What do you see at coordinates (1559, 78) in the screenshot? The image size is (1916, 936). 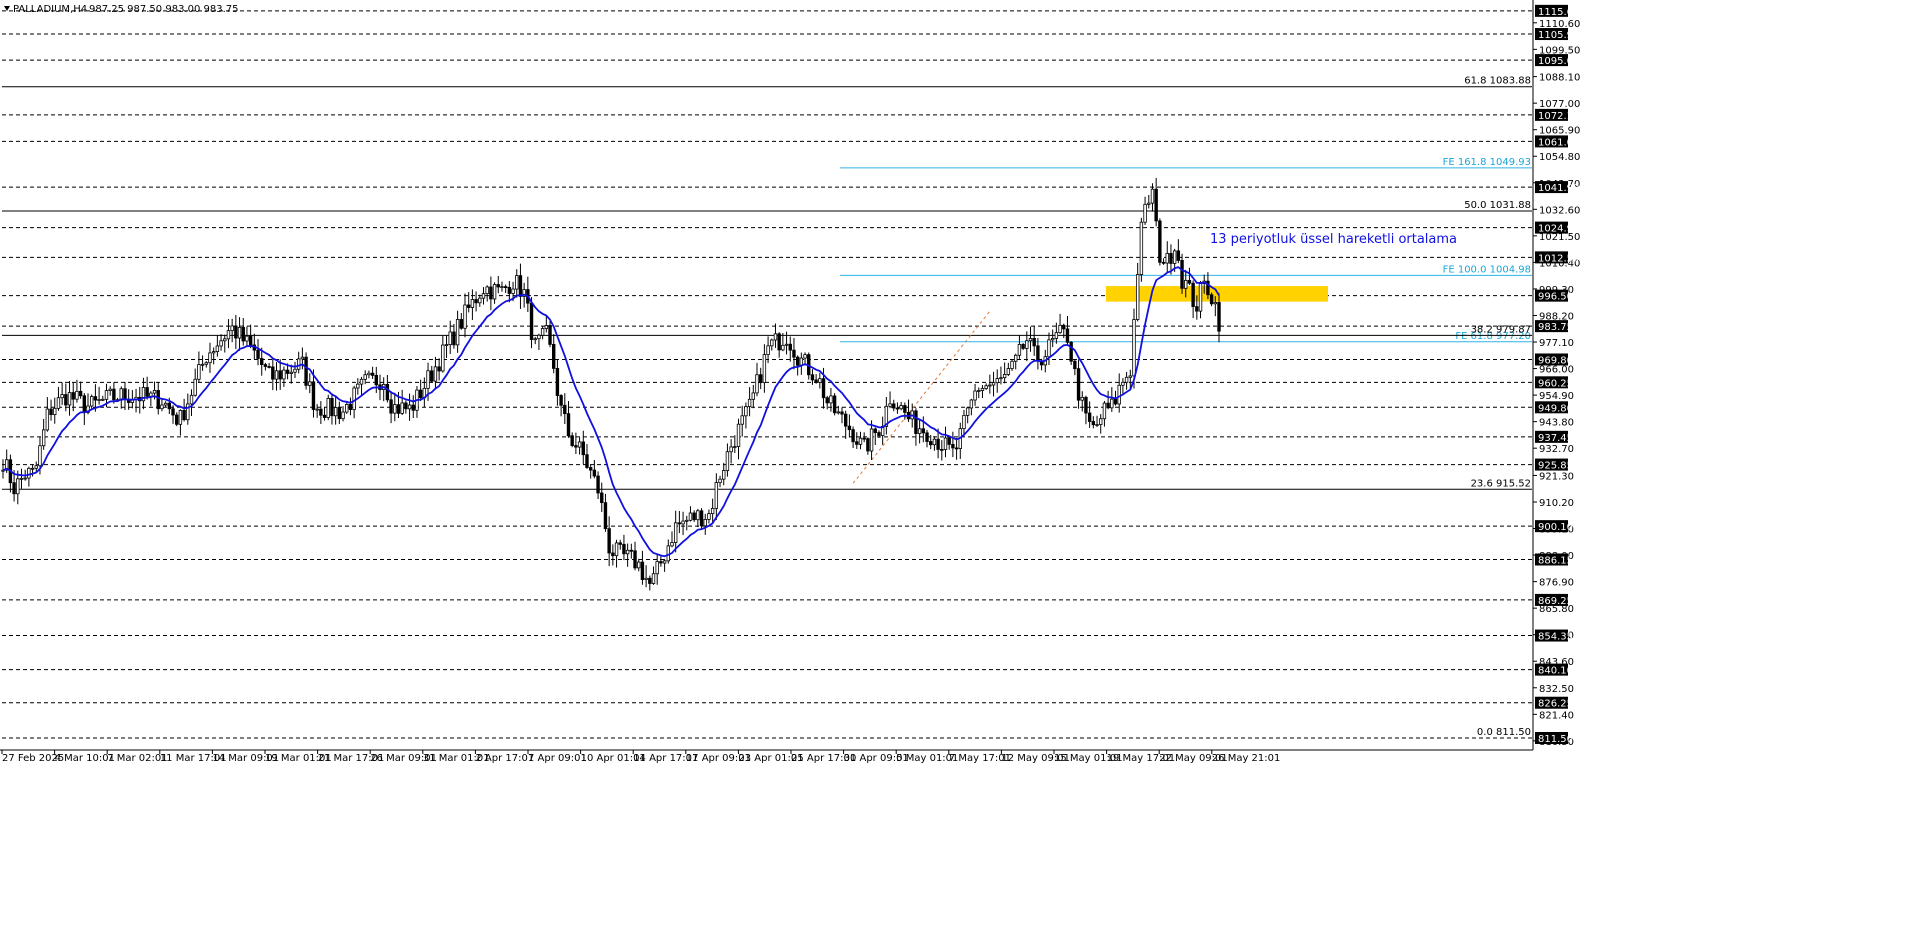 I see `price-tick-label: 1088.10` at bounding box center [1559, 78].